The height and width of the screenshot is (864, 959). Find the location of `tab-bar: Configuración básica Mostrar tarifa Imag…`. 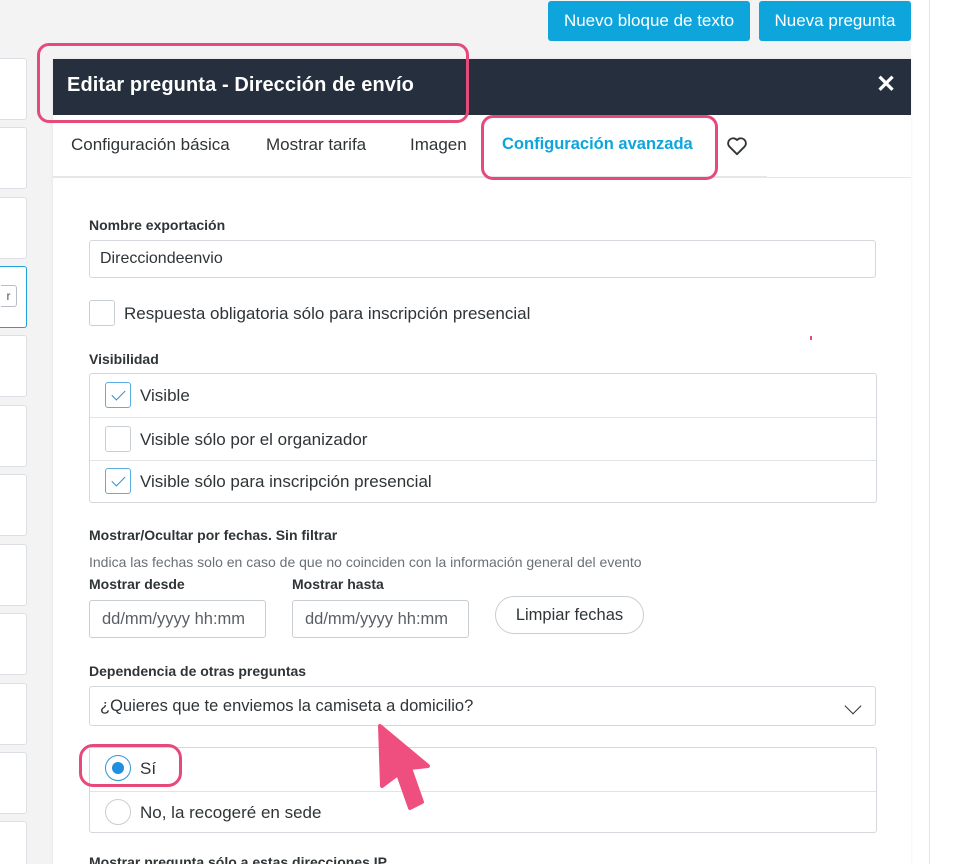

tab-bar: Configuración básica Mostrar tarifa Imag… is located at coordinates (482, 146).